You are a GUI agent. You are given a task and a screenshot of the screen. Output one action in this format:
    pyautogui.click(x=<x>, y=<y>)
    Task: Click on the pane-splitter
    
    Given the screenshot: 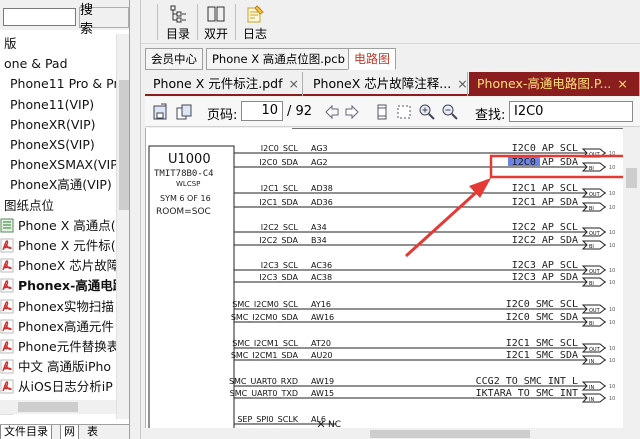 What is the action you would take?
    pyautogui.click(x=136, y=219)
    